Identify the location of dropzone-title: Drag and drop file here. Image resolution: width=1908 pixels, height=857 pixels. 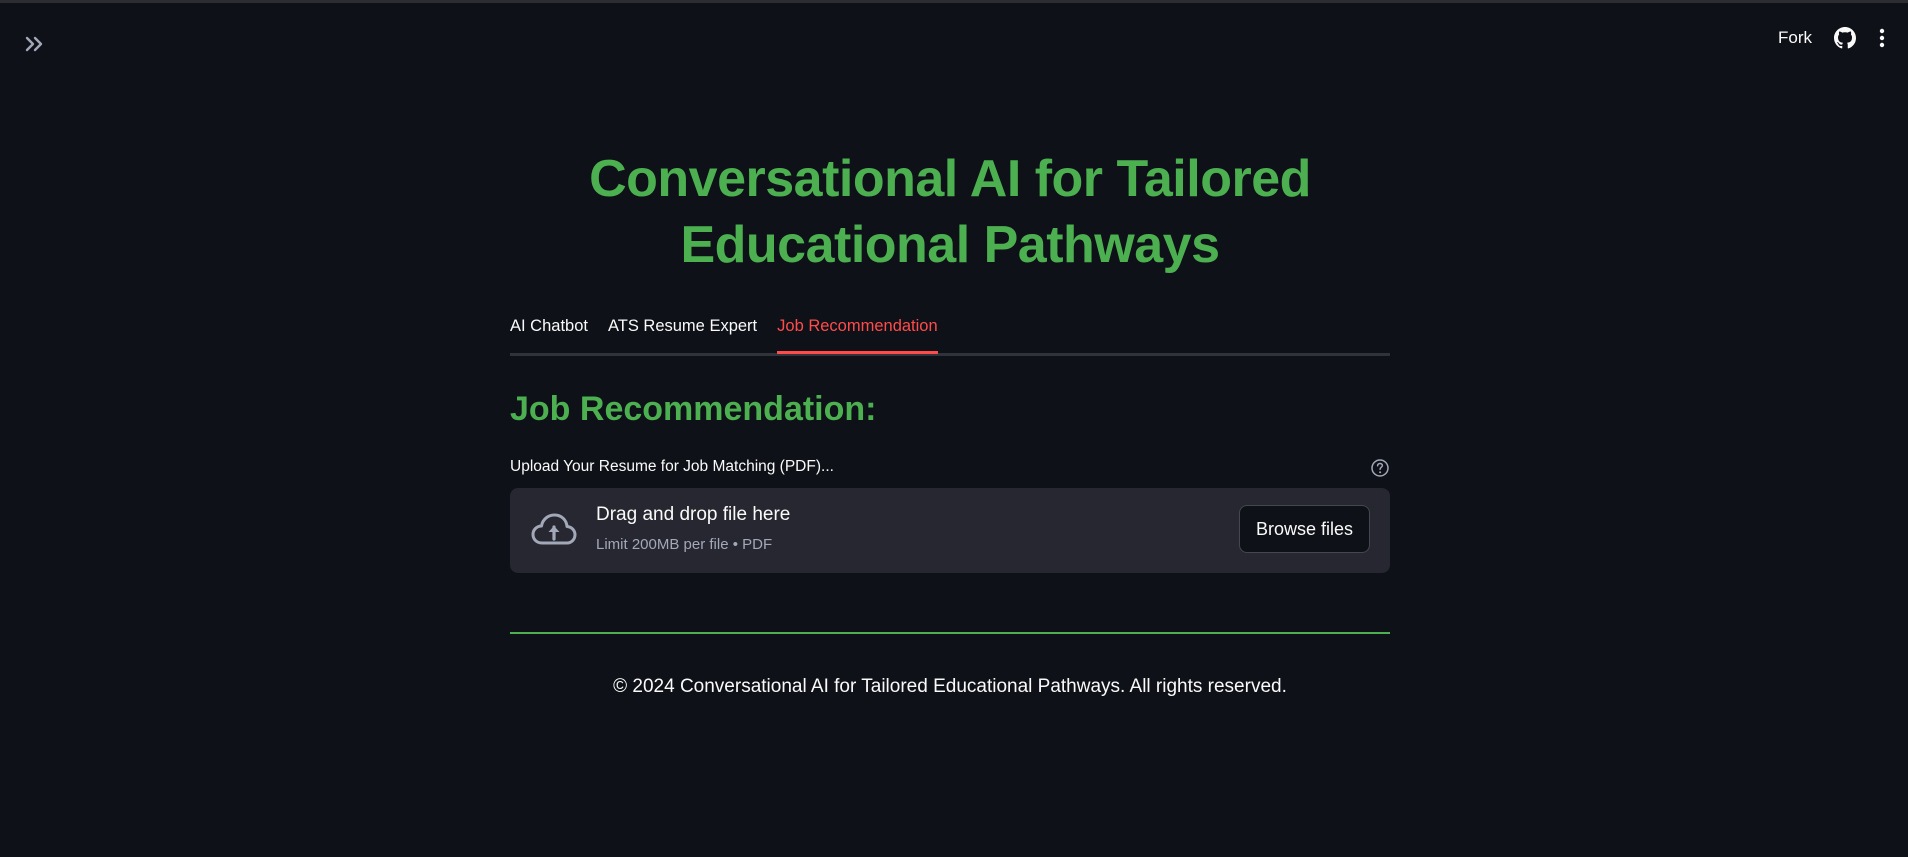
(693, 514).